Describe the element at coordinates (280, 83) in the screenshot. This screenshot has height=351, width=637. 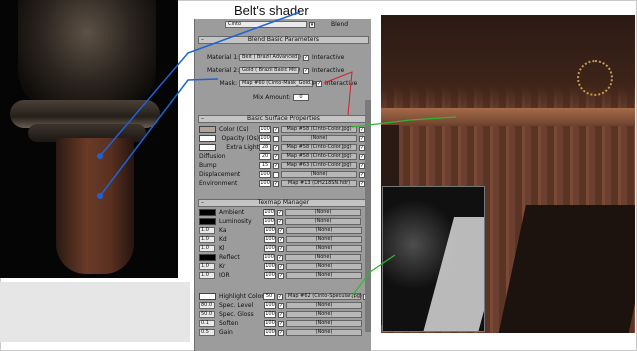
I see `mask-map-button: Map #60 (Cinto-Mask_Gold.jpg)` at that location.